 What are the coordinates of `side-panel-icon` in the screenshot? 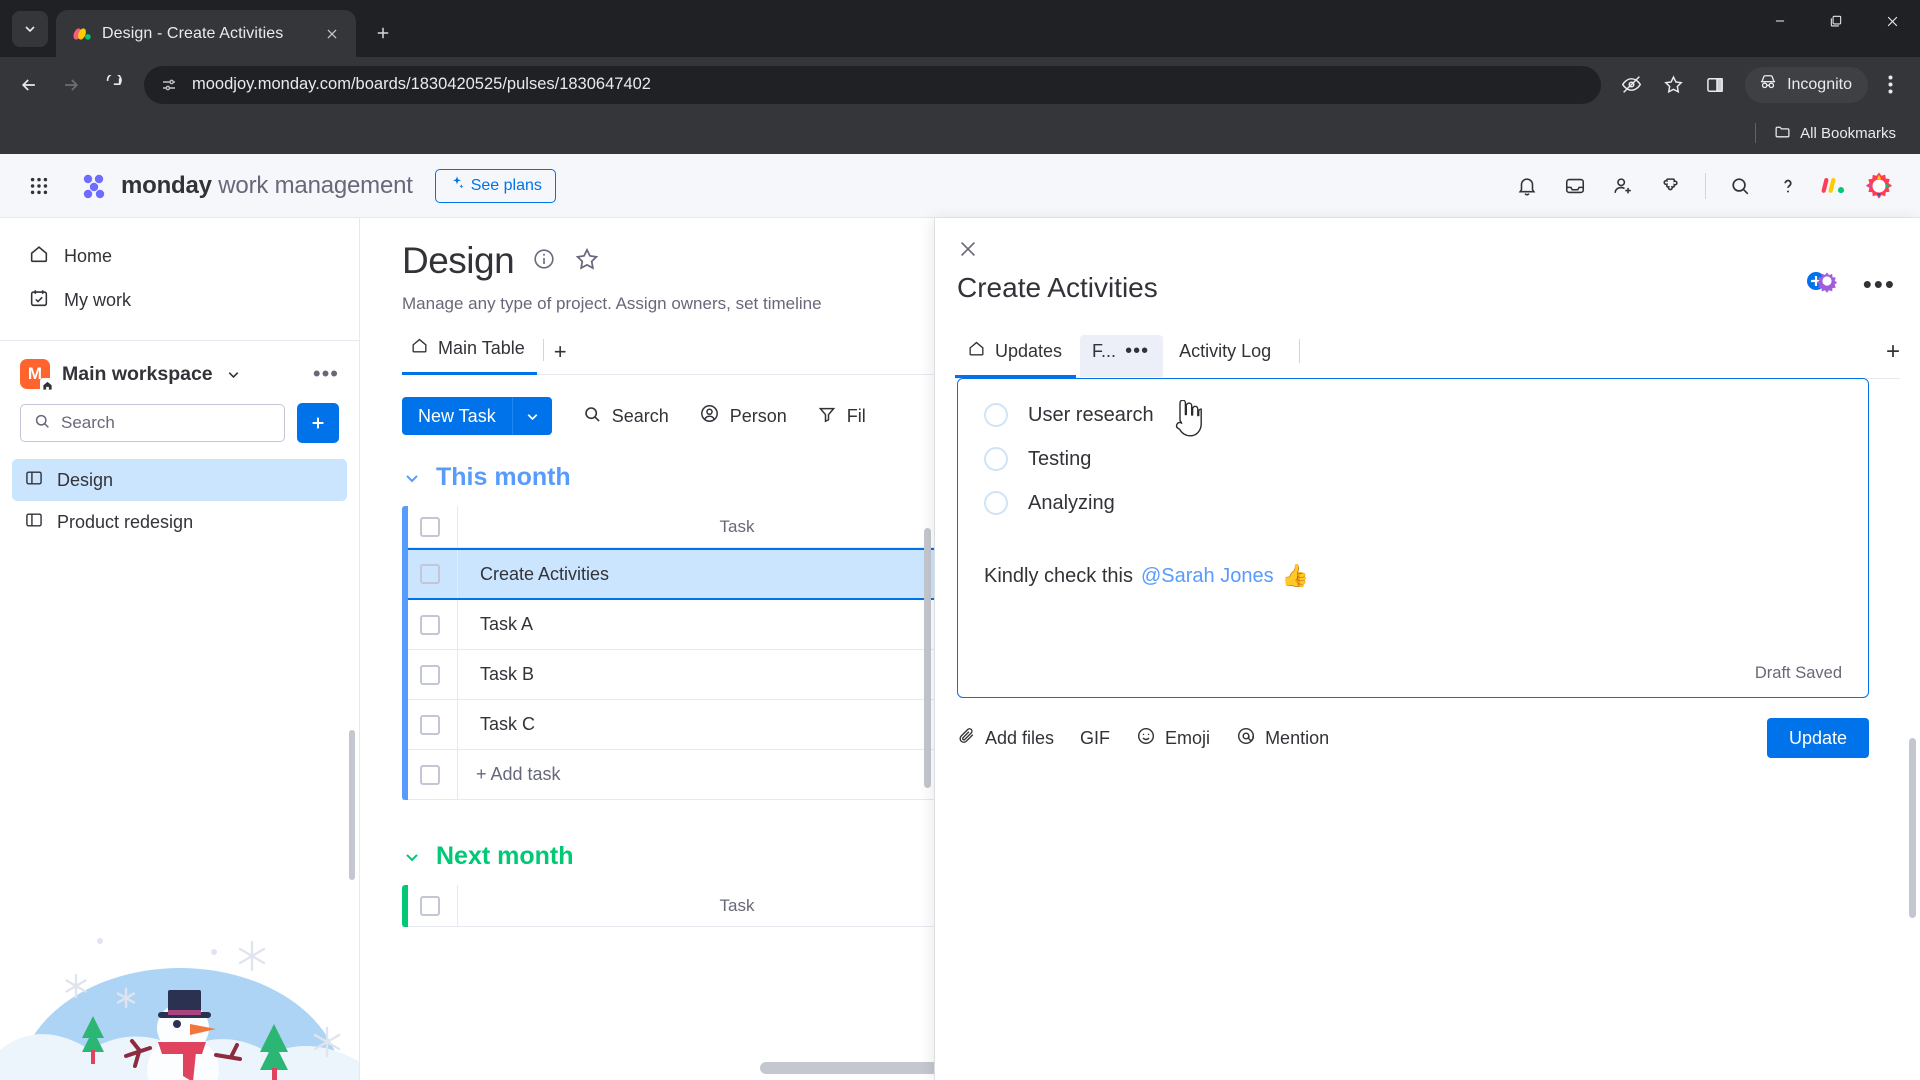 It's located at (1715, 85).